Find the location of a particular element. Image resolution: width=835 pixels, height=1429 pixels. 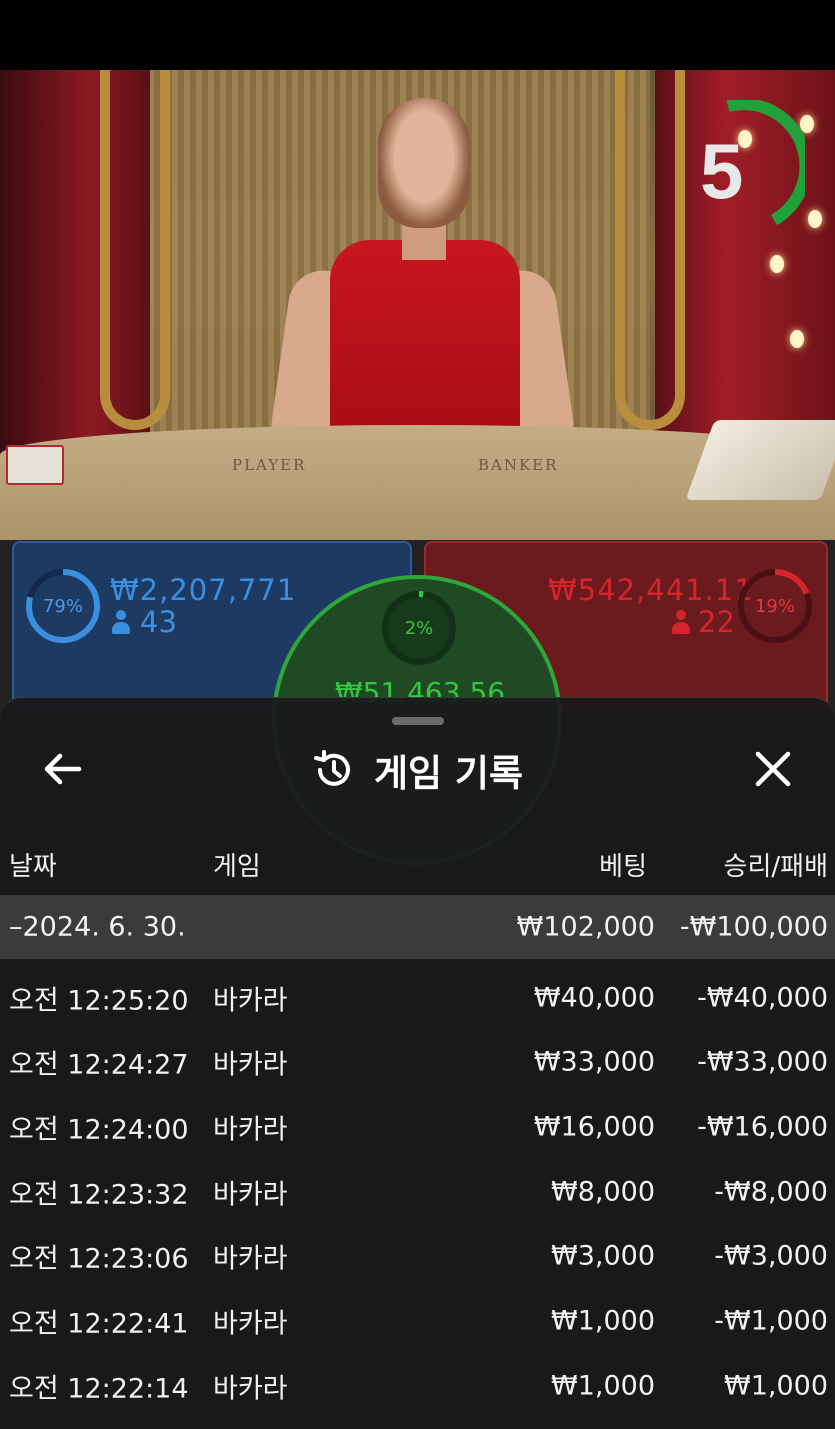

player-percent: 79% is located at coordinates (62, 606).